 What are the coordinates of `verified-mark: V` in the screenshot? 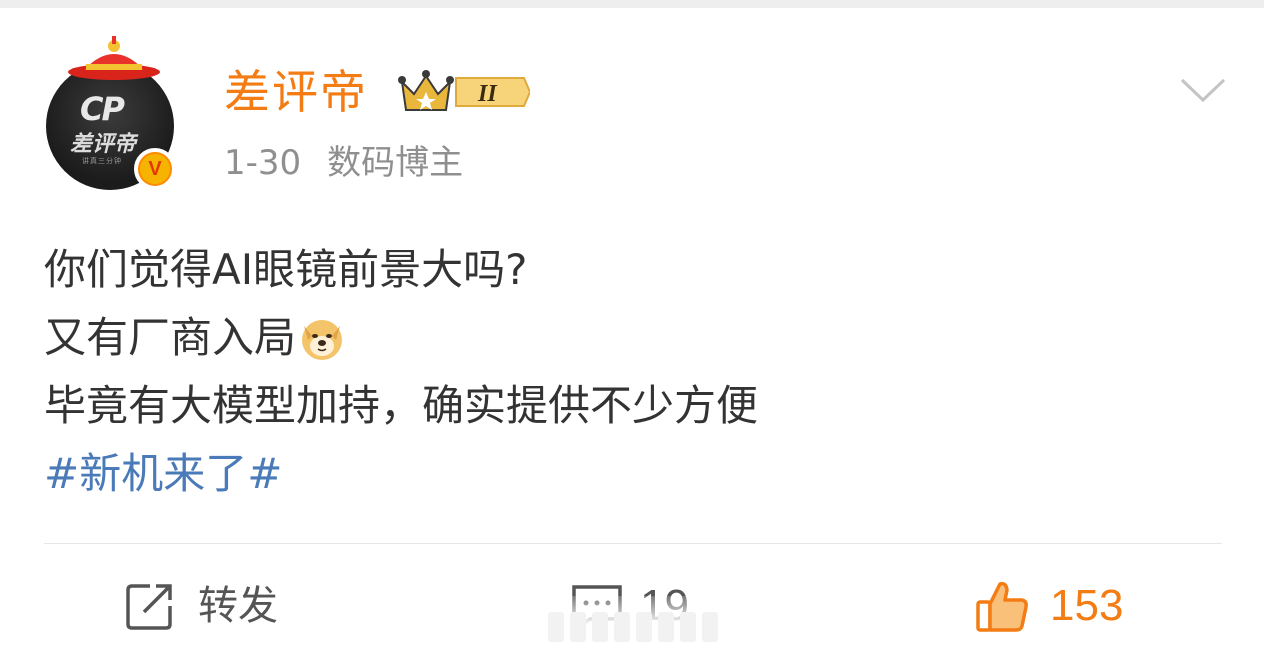 It's located at (155, 169).